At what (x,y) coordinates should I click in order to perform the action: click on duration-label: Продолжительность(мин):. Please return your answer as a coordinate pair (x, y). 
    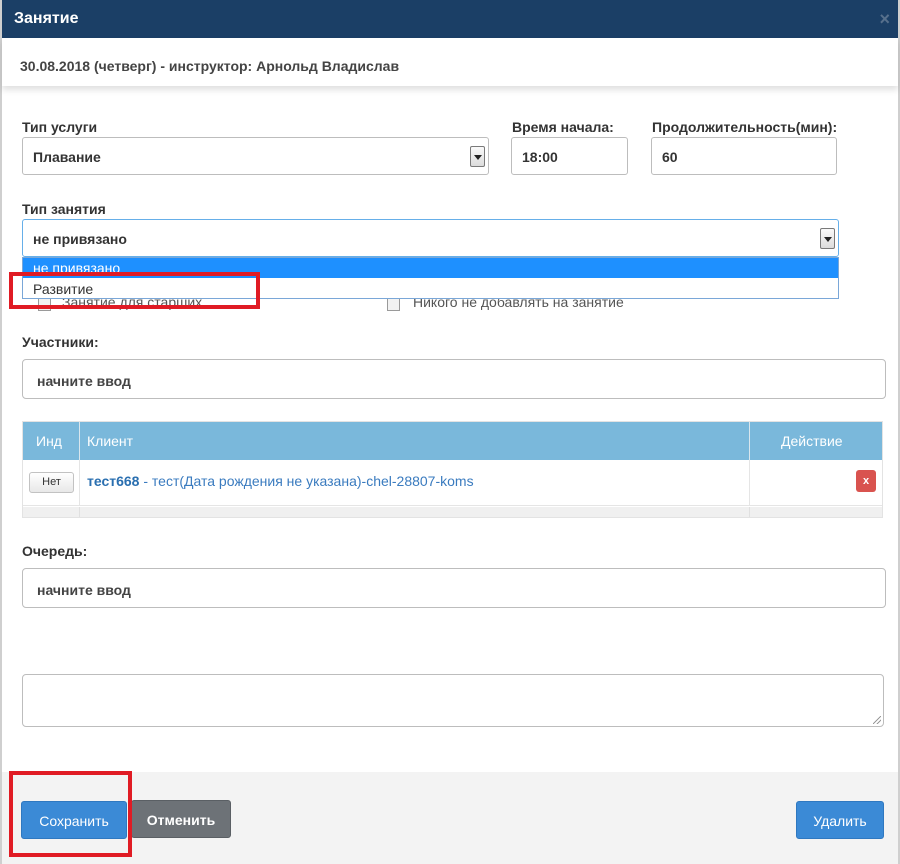
    Looking at the image, I should click on (745, 127).